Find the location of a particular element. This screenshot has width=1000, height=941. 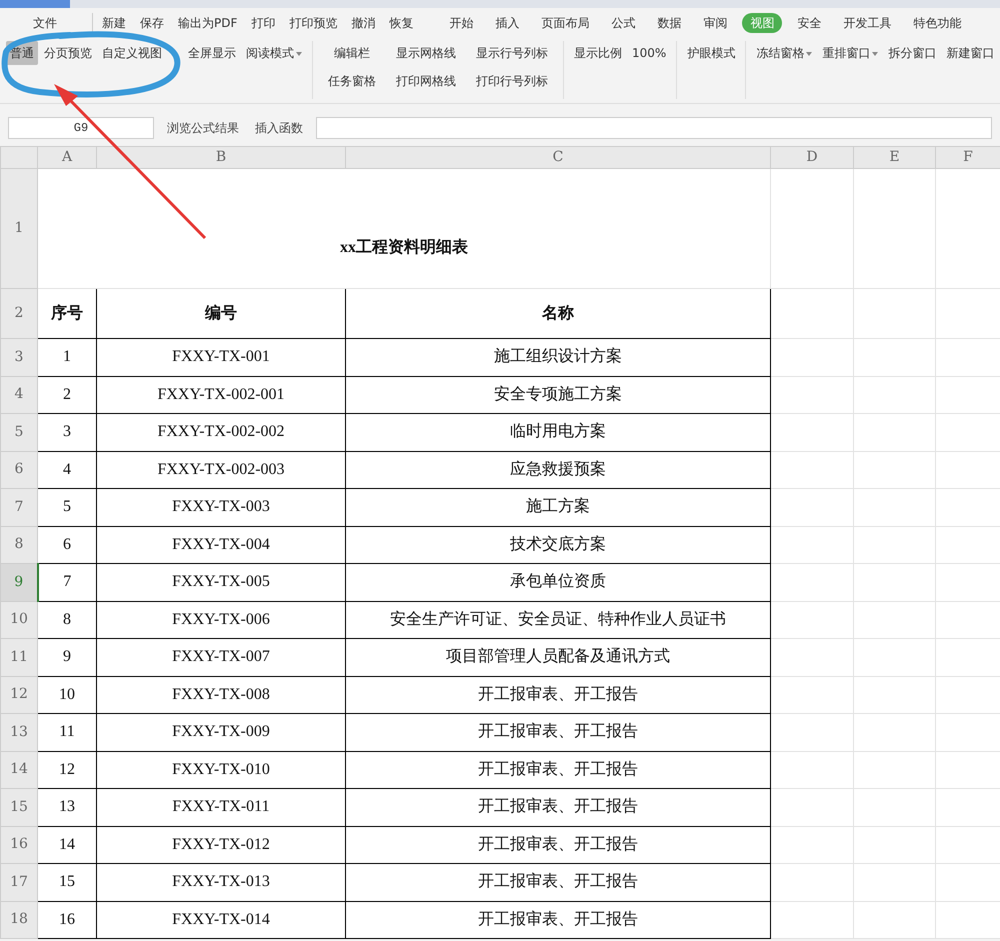

row-header: 10 is located at coordinates (19, 619).